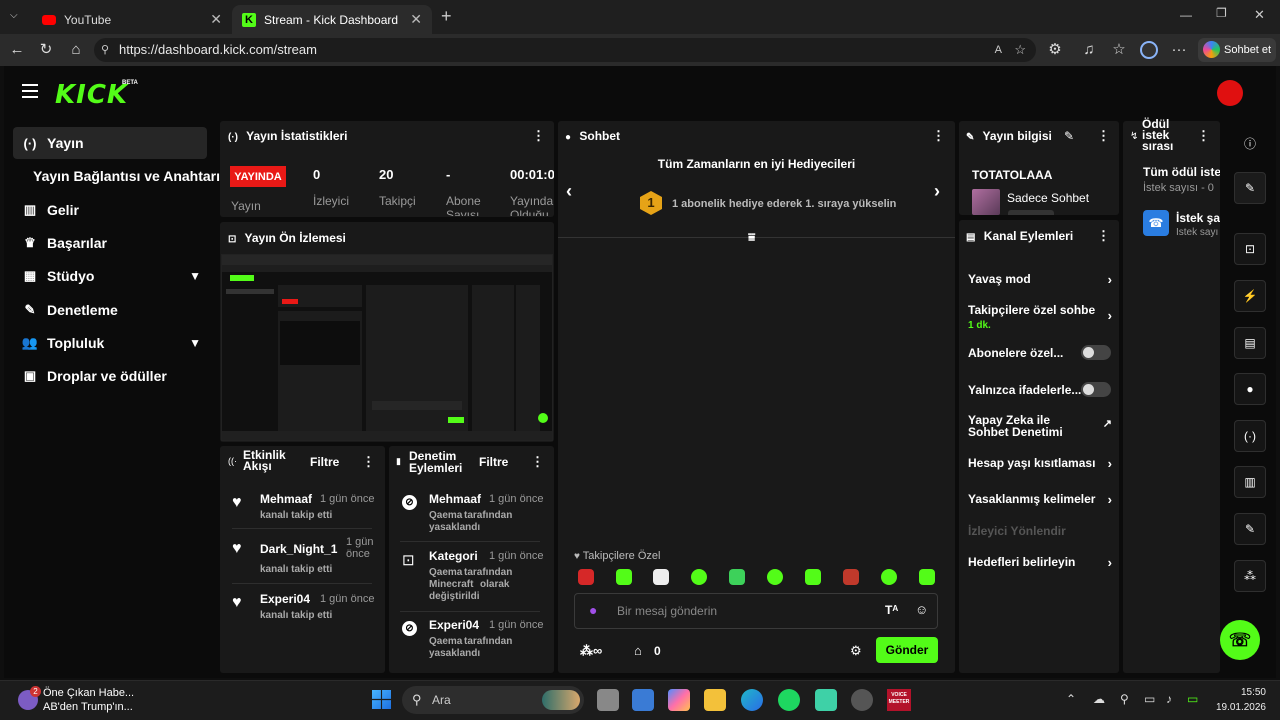 The height and width of the screenshot is (720, 1280). What do you see at coordinates (1071, 699) in the screenshot?
I see `tray-chevron-icon: ⌃` at bounding box center [1071, 699].